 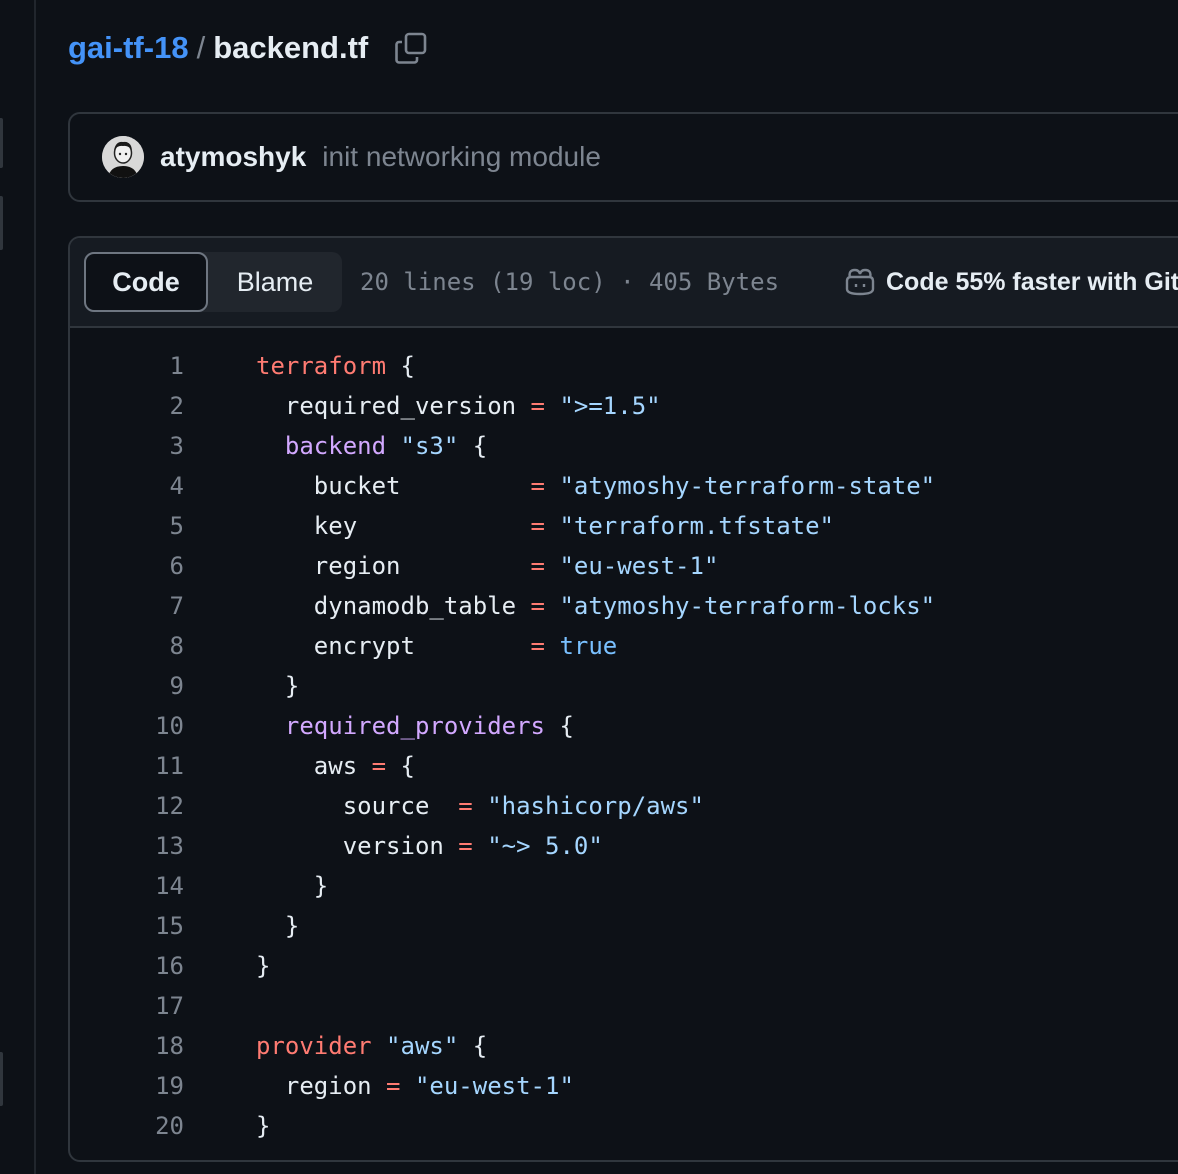 I want to click on code-token: version, so click(x=357, y=846).